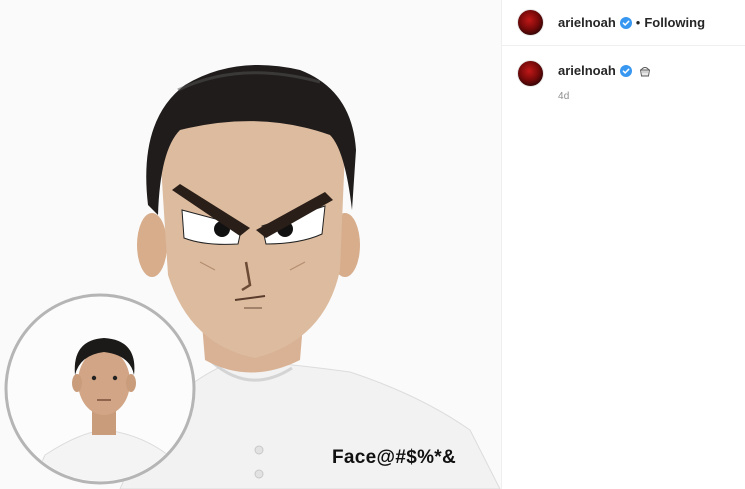  I want to click on caption-username: arielnoah, so click(587, 70).